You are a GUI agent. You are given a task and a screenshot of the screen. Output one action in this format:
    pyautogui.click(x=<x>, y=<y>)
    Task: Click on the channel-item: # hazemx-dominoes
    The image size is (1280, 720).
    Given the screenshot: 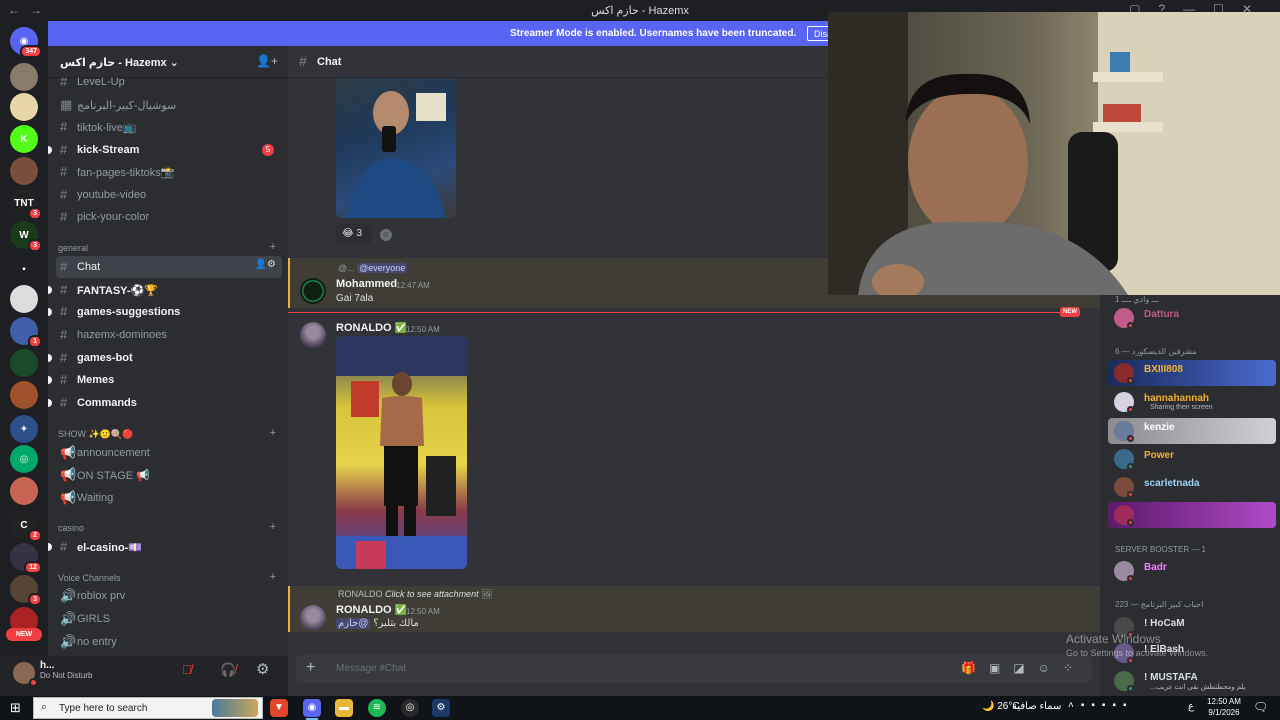 What is the action you would take?
    pyautogui.click(x=169, y=335)
    